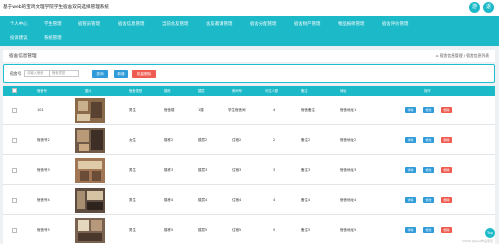 This screenshot has height=244, width=499. Describe the element at coordinates (348, 230) in the screenshot. I see `cell-address: 宿舍地址5` at that location.